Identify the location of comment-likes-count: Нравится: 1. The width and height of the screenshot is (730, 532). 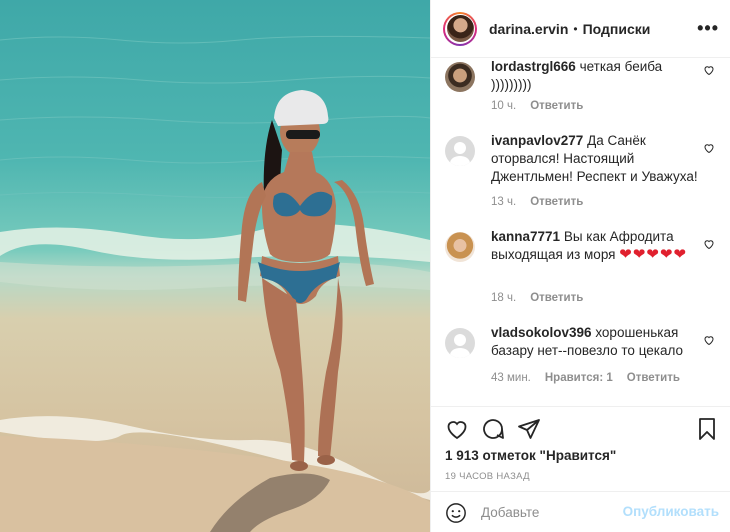
(579, 378).